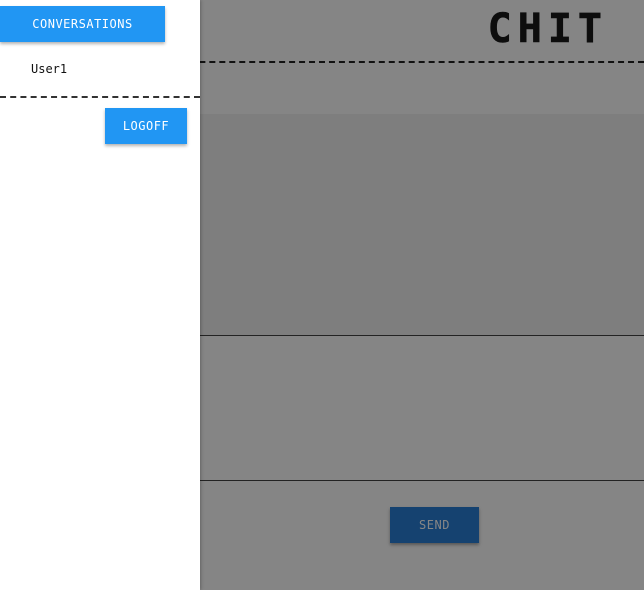 This screenshot has height=590, width=644. Describe the element at coordinates (100, 97) in the screenshot. I see `drawer-divider` at that location.